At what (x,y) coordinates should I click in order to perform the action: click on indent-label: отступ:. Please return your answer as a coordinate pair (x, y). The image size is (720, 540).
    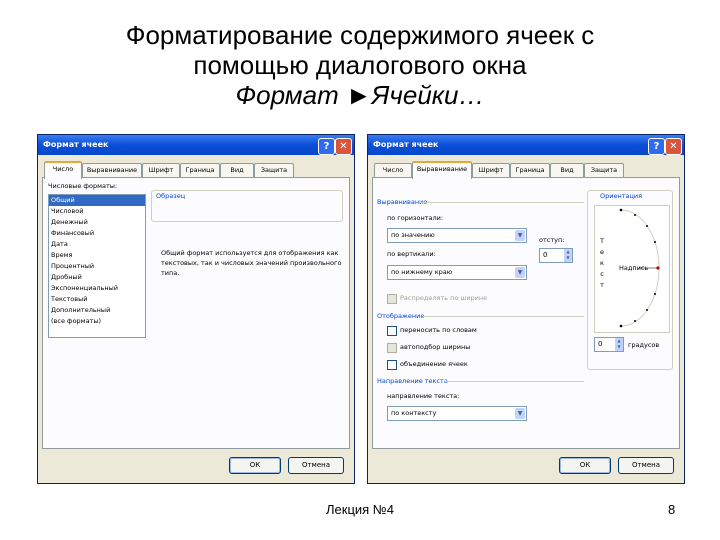
    Looking at the image, I should click on (552, 240).